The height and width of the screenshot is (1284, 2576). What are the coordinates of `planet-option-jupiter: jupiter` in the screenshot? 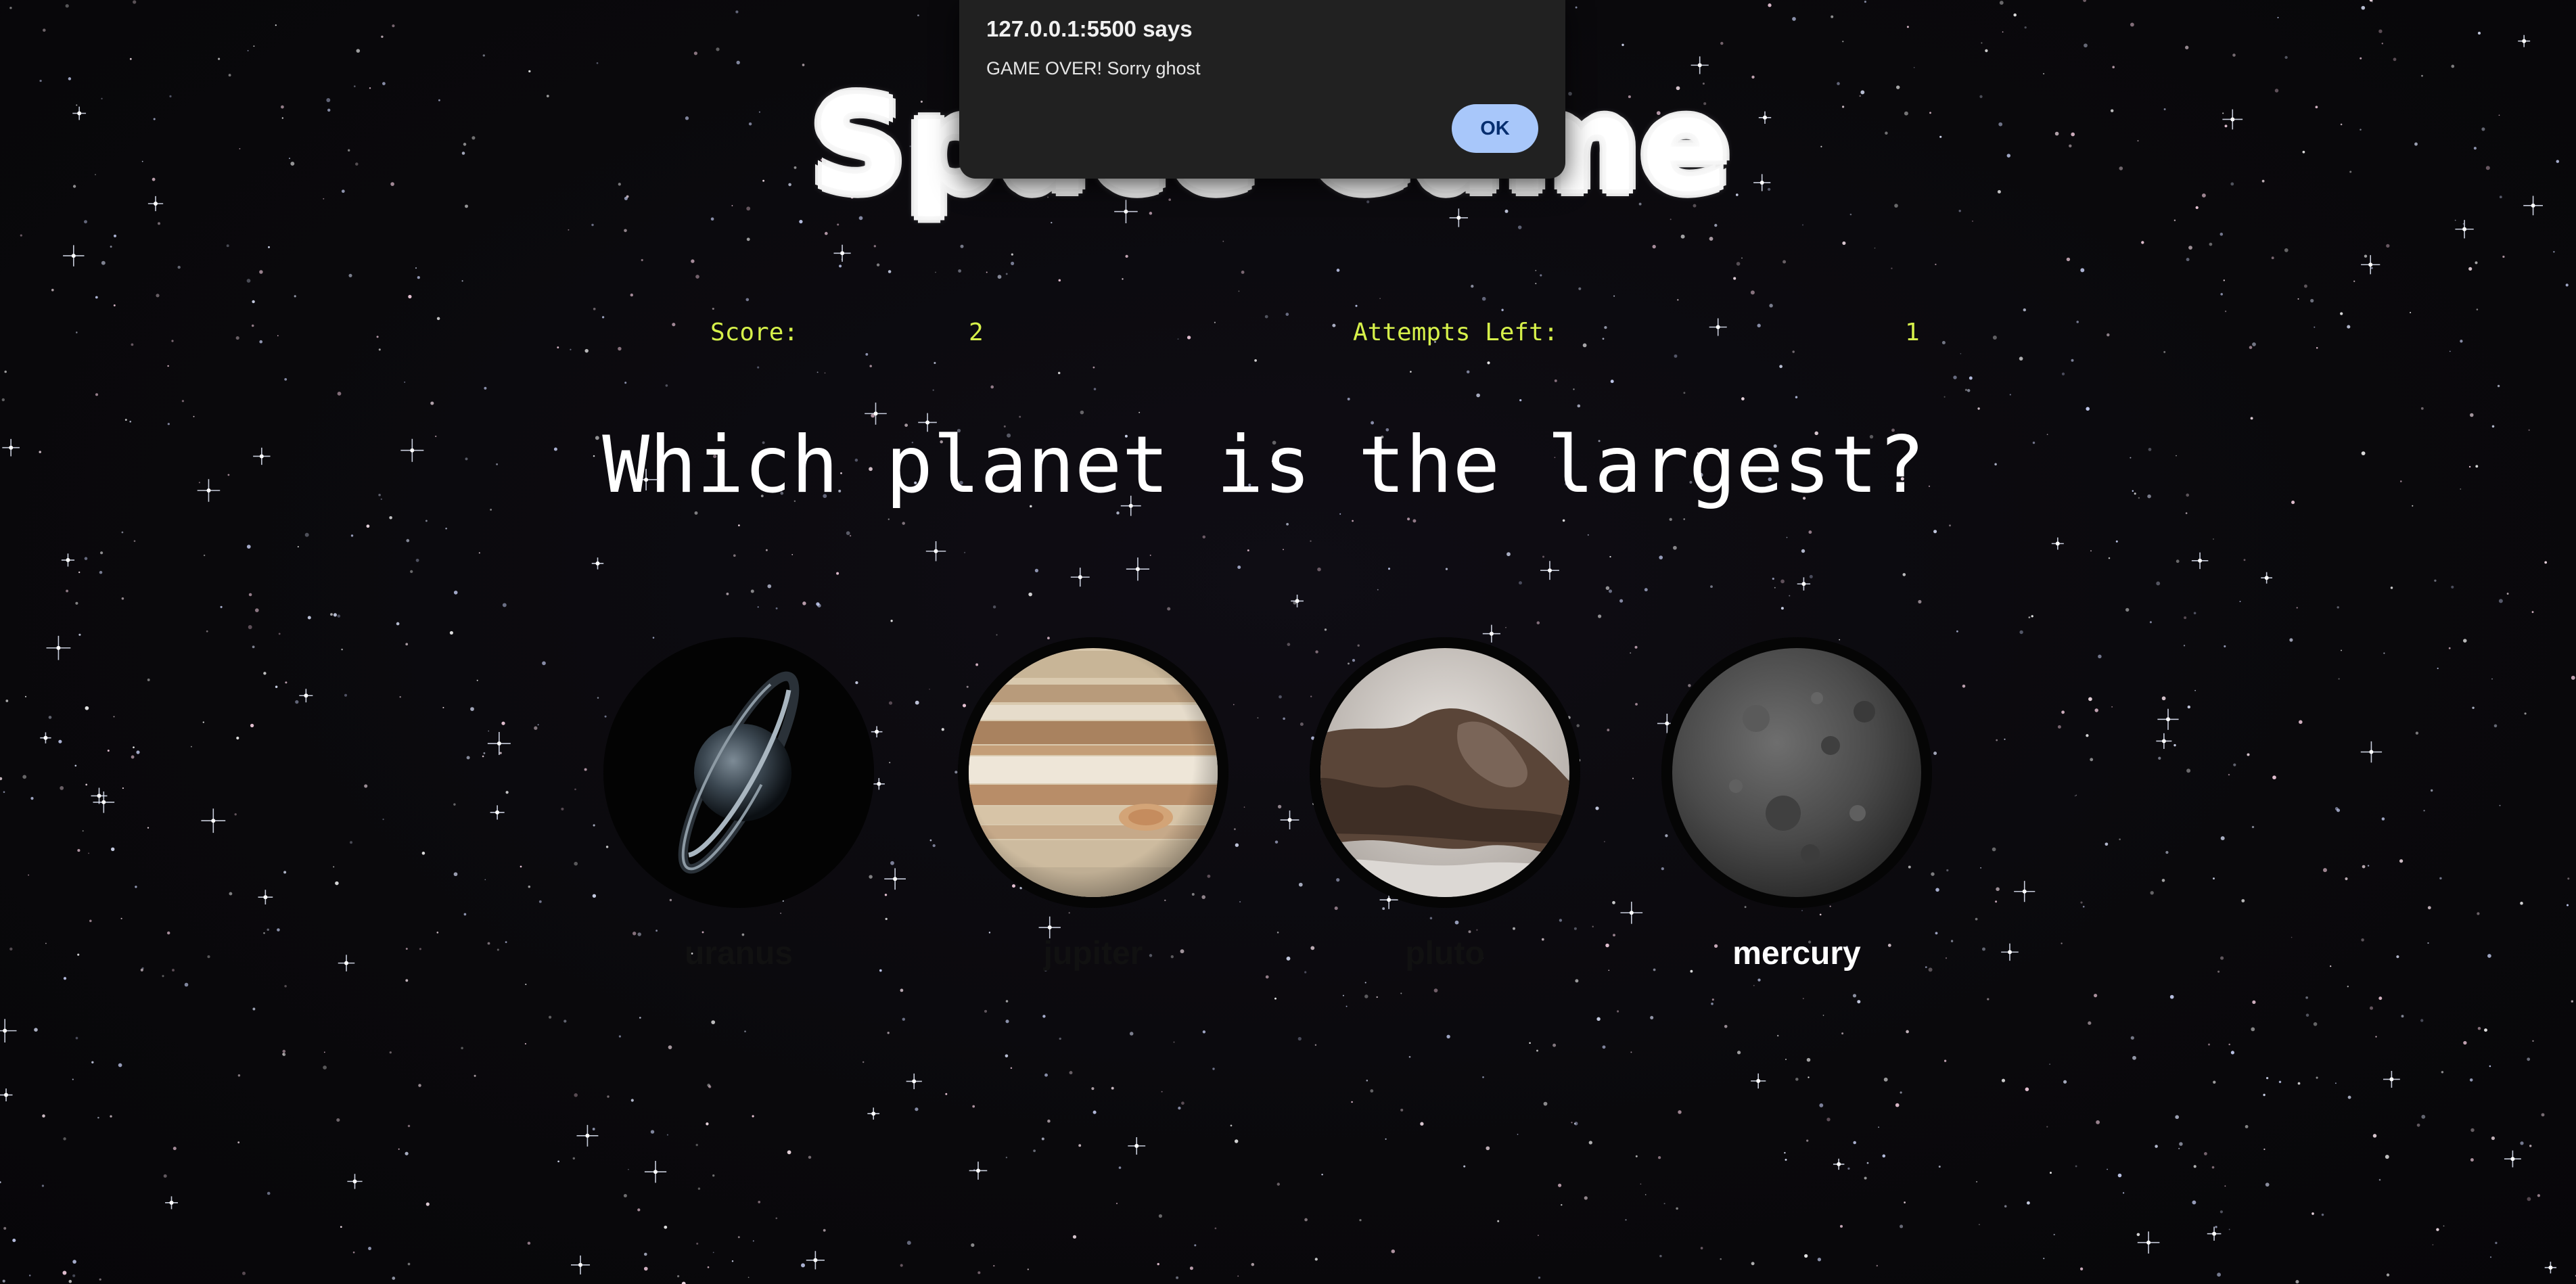 It's located at (1093, 803).